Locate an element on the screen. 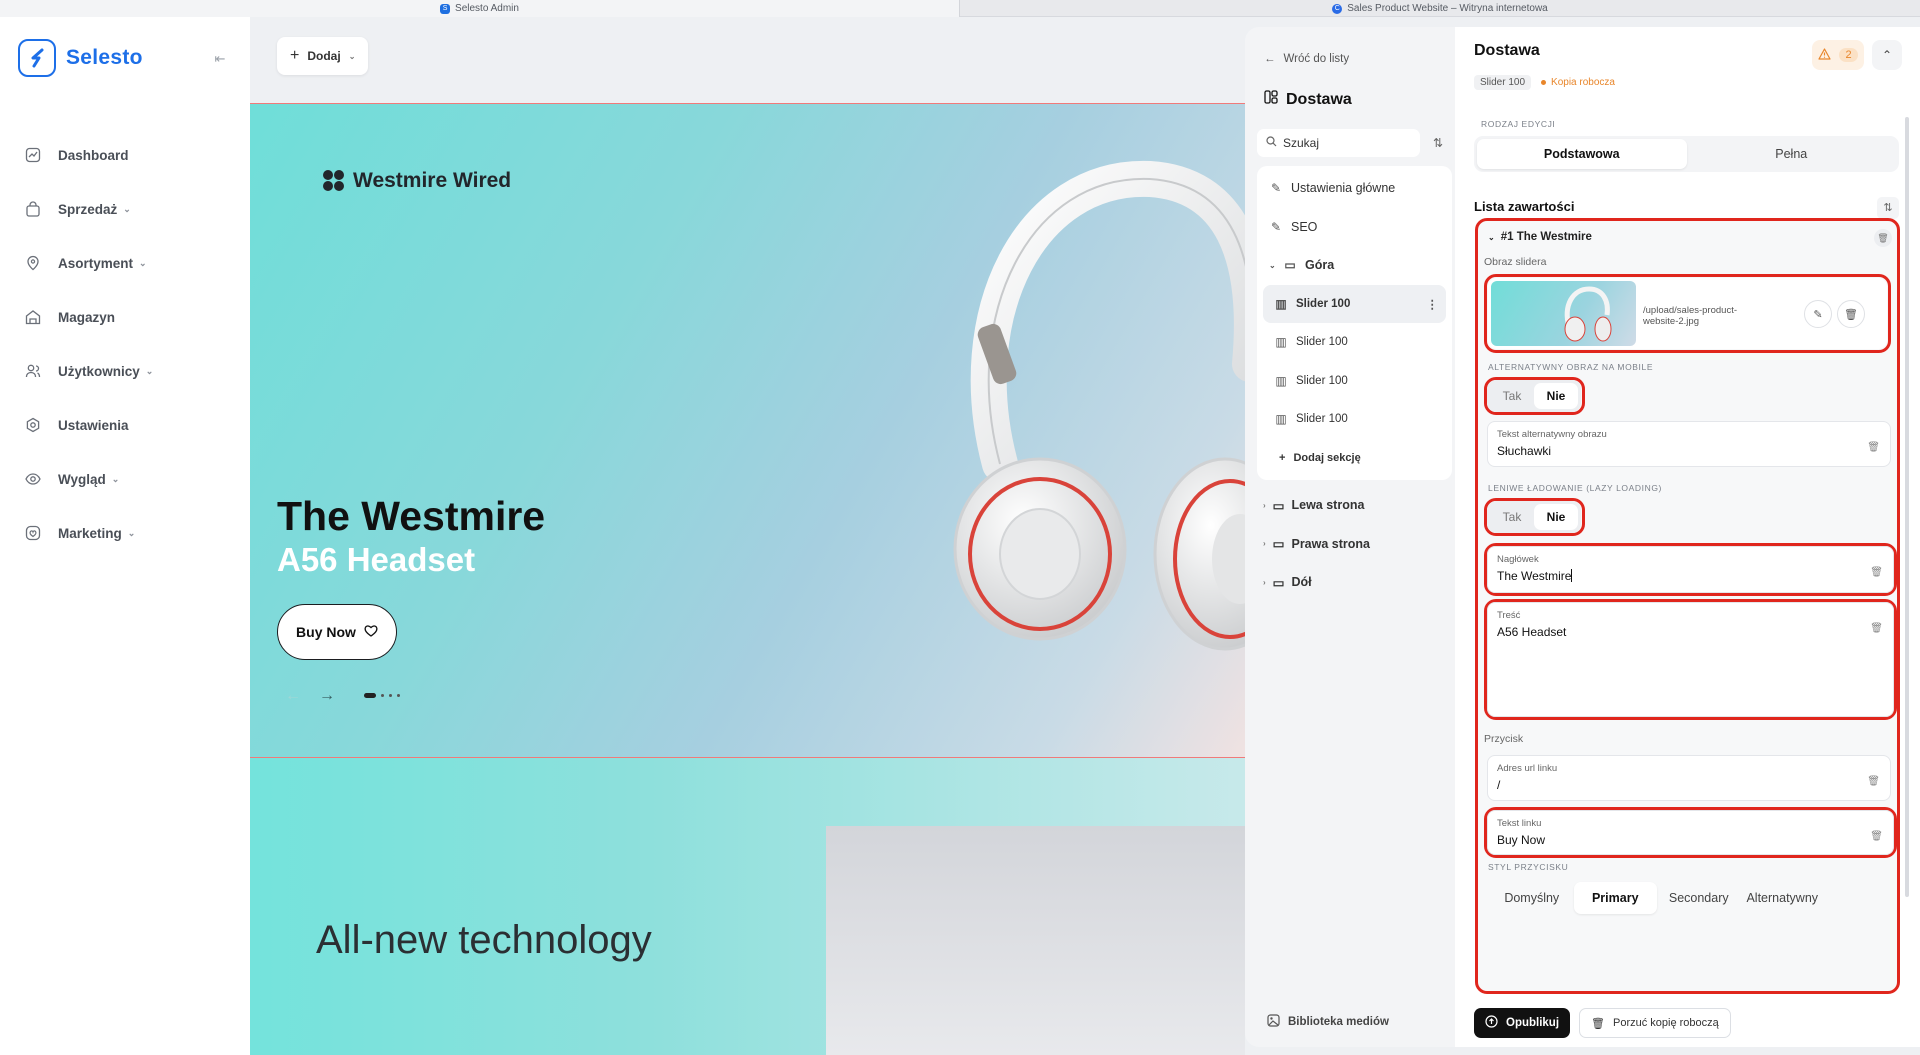 Image resolution: width=1920 pixels, height=1055 pixels. heading-value-wrap: The Westmire is located at coordinates (1535, 576).